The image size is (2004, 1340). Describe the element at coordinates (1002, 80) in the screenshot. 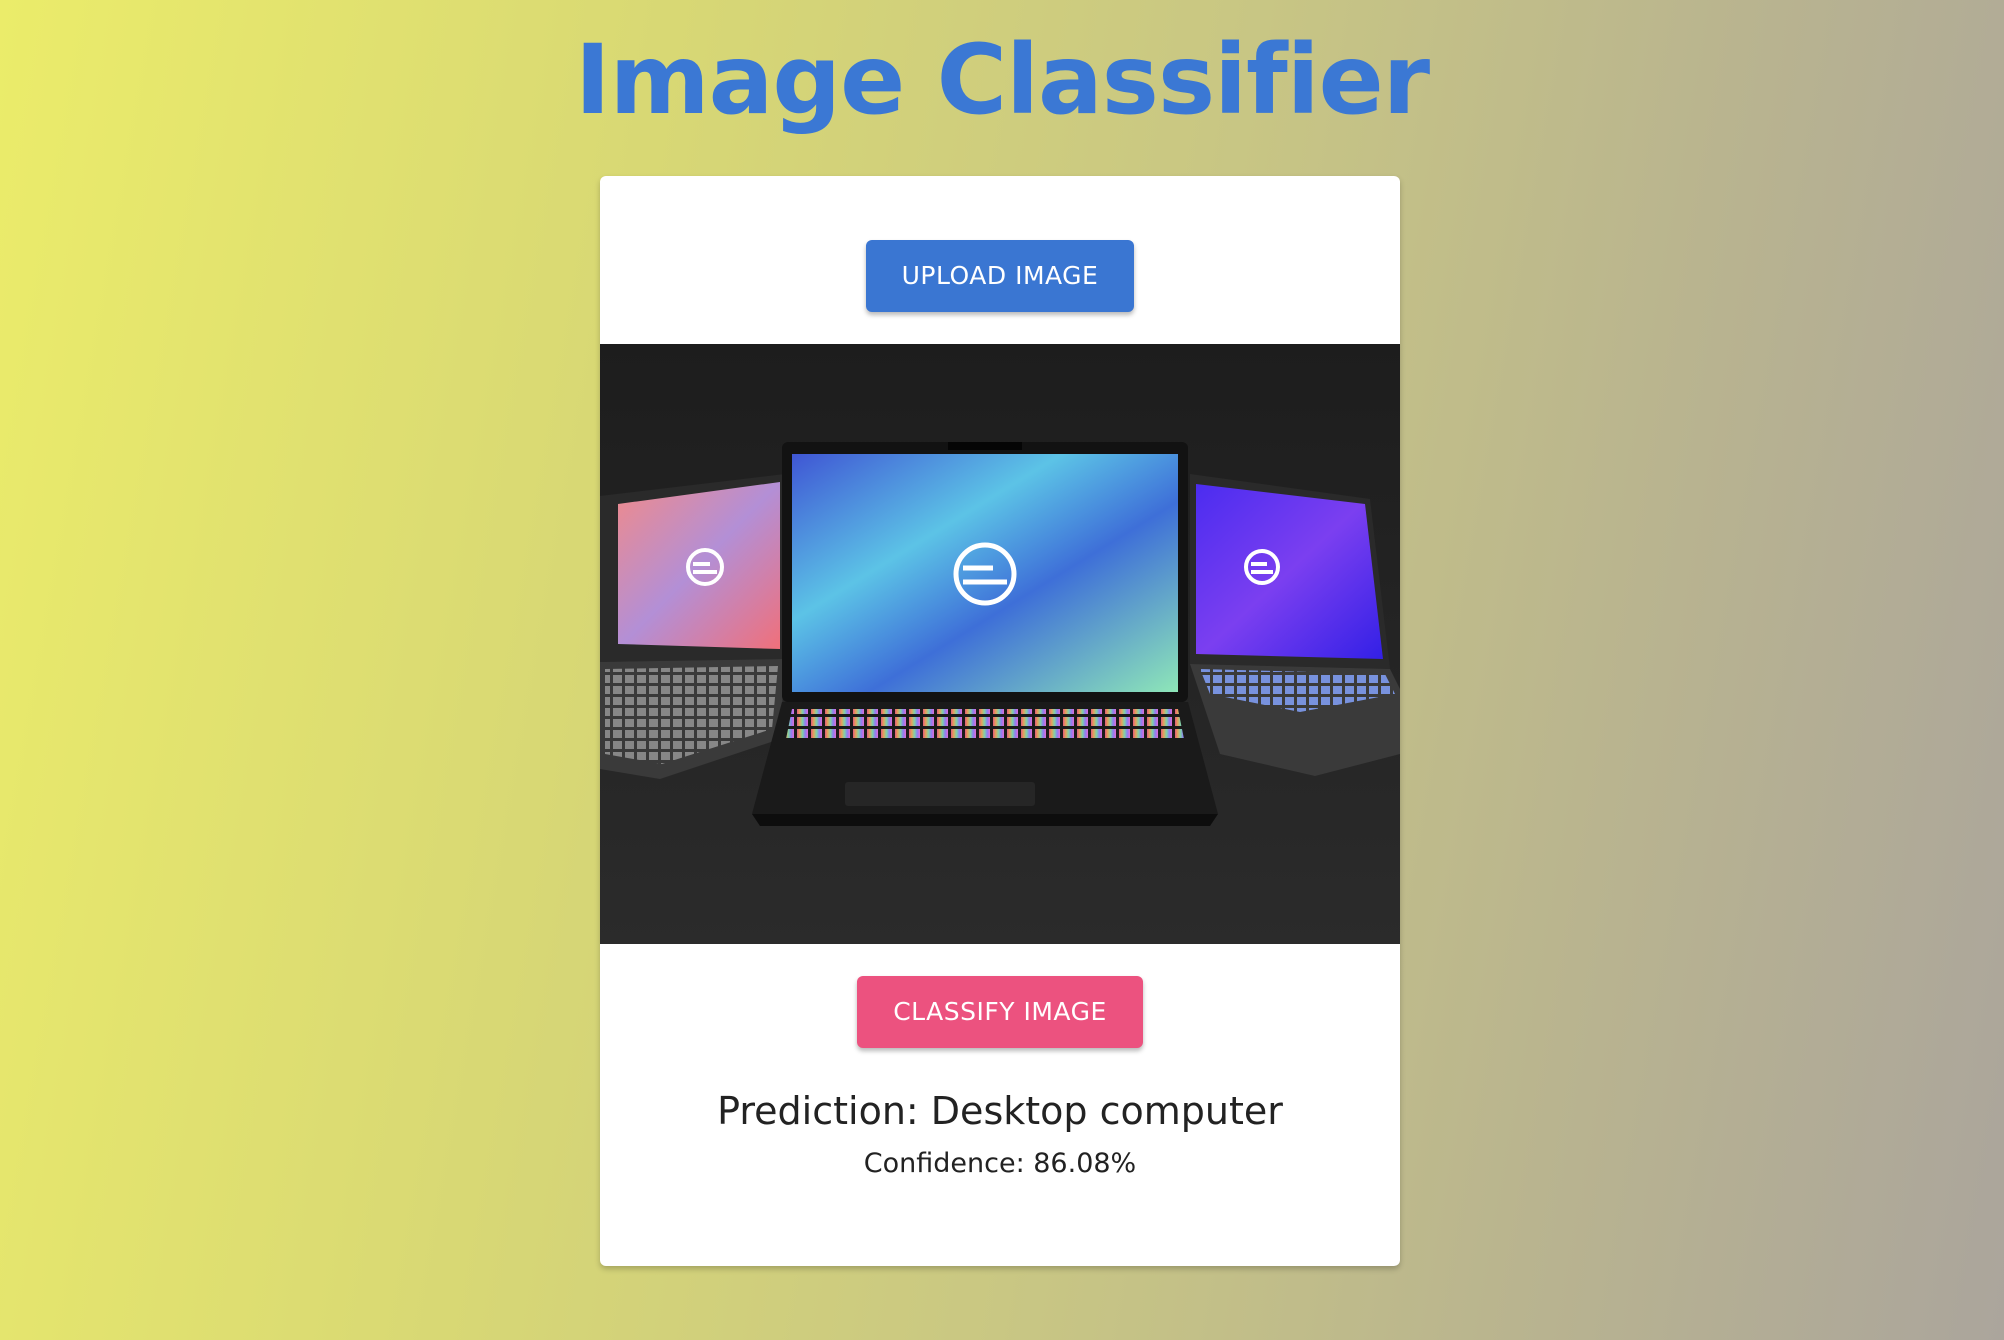

I see `page-title: Image Classifier` at that location.